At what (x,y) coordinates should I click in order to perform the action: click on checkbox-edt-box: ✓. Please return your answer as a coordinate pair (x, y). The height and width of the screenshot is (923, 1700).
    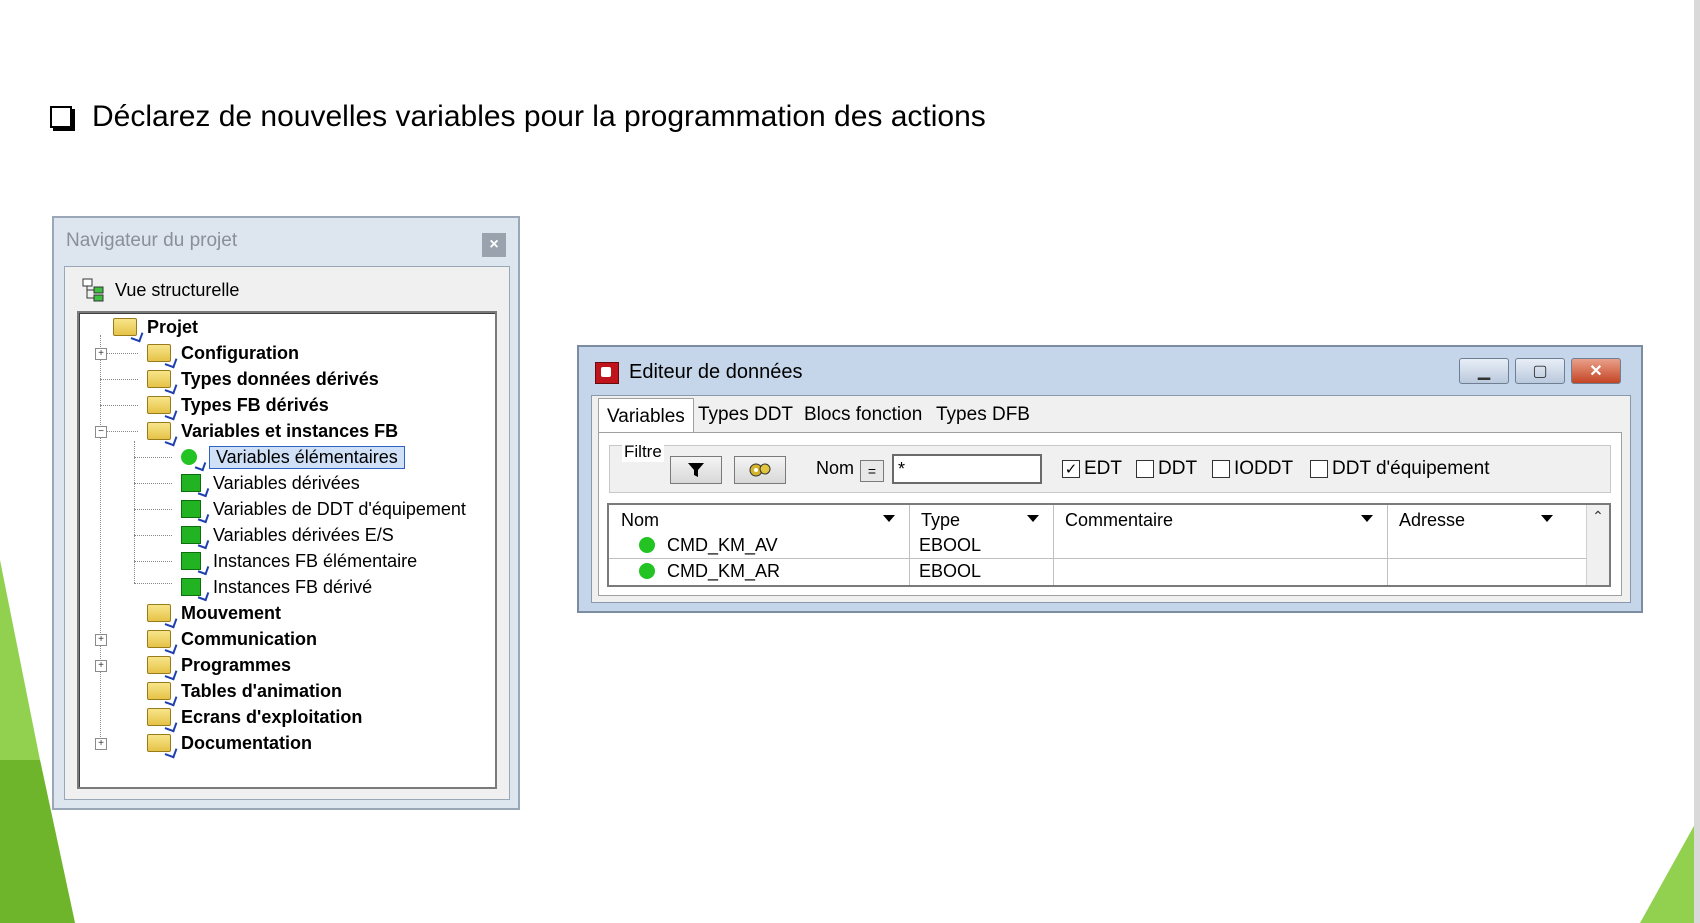
    Looking at the image, I should click on (1071, 469).